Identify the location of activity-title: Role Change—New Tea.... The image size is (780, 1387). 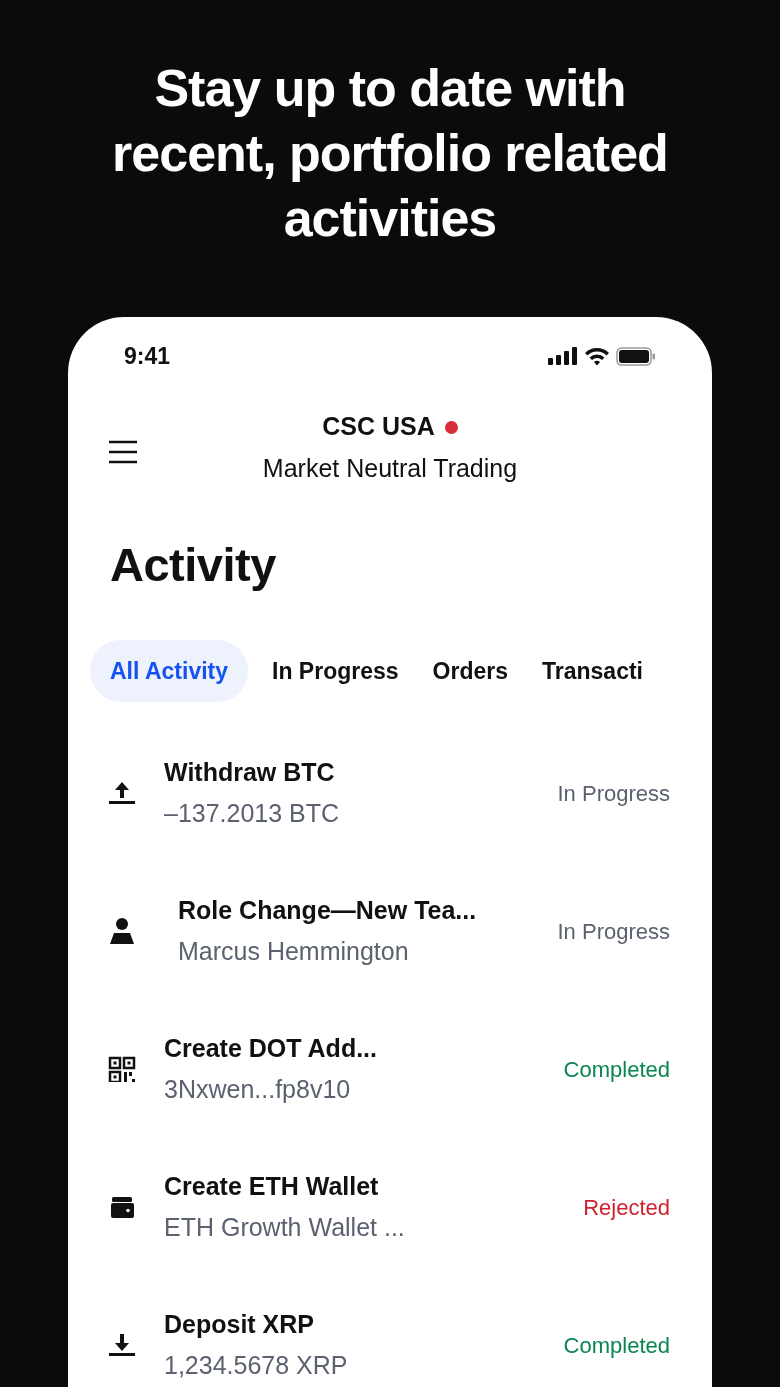
(328, 910).